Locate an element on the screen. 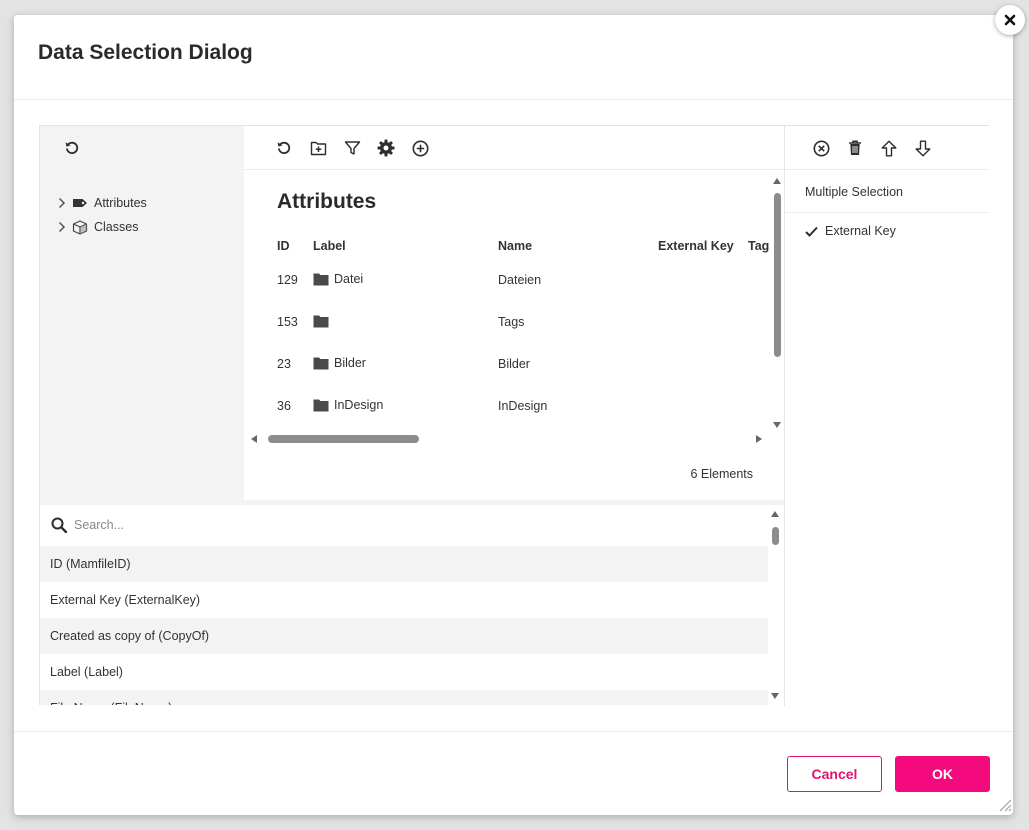 The width and height of the screenshot is (1029, 830). tree-refresh-button is located at coordinates (72, 148).